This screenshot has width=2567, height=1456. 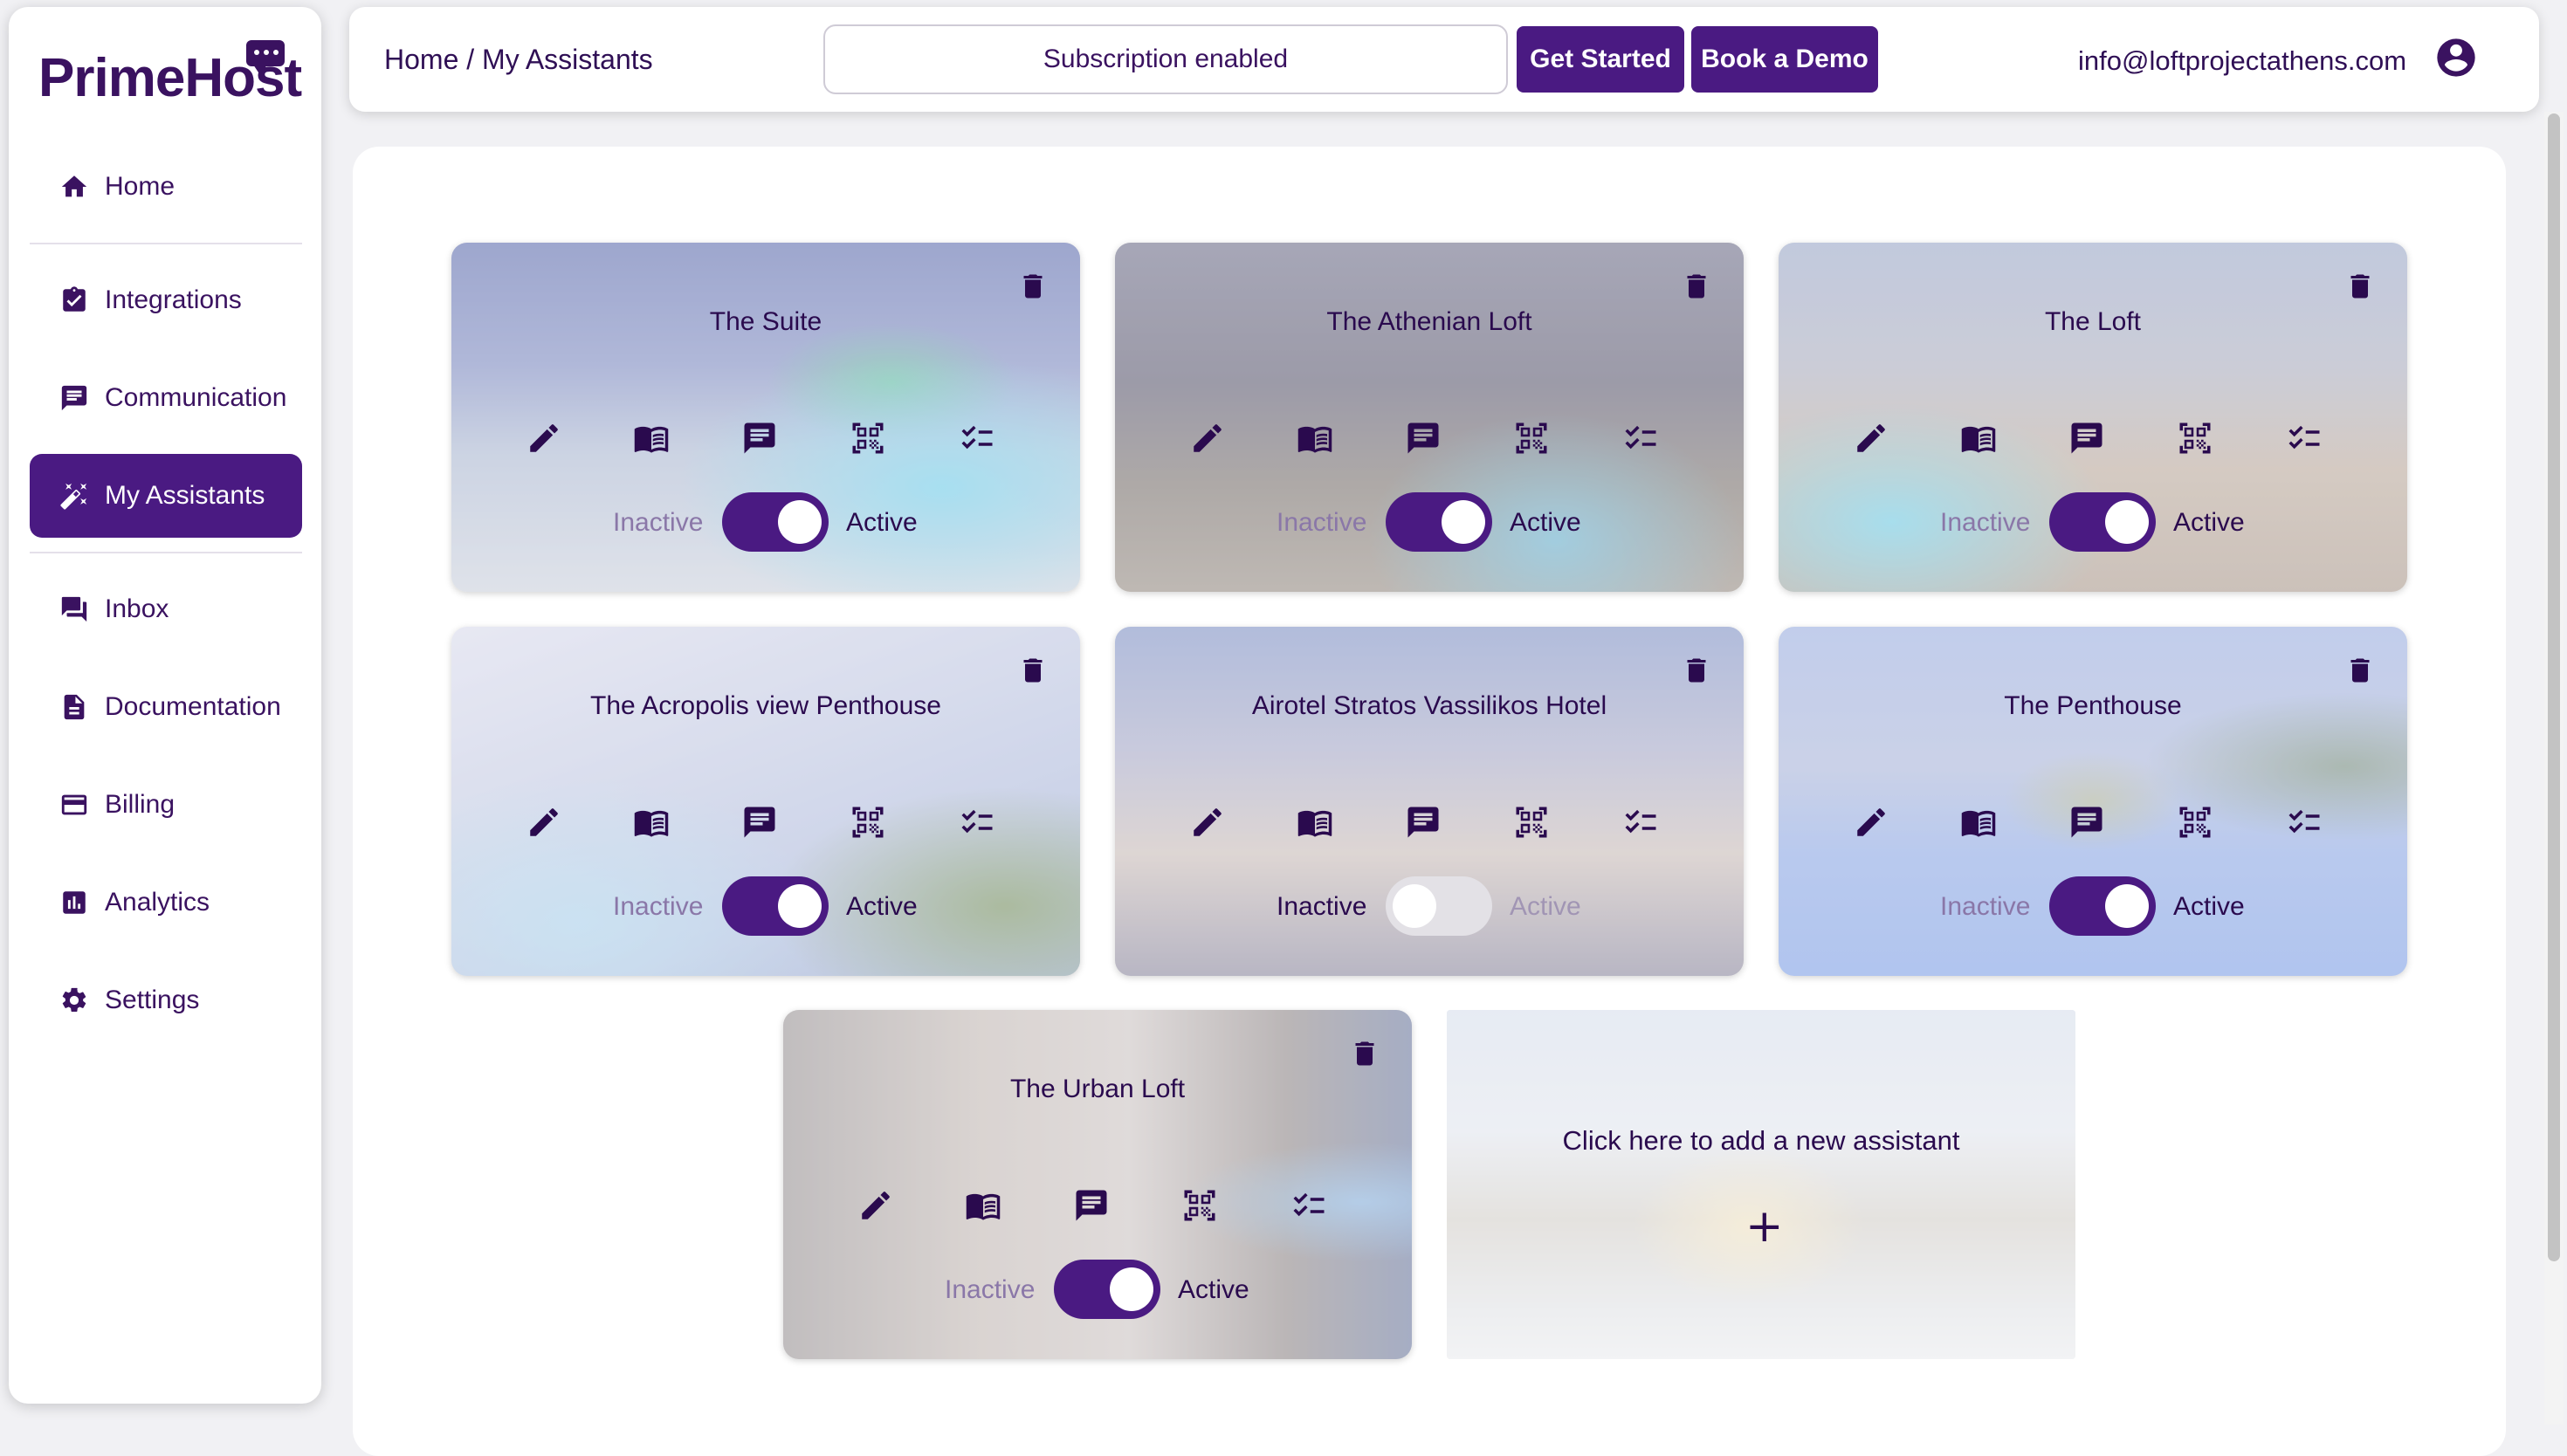 I want to click on book-demo-button: Book a Demo, so click(x=1784, y=59).